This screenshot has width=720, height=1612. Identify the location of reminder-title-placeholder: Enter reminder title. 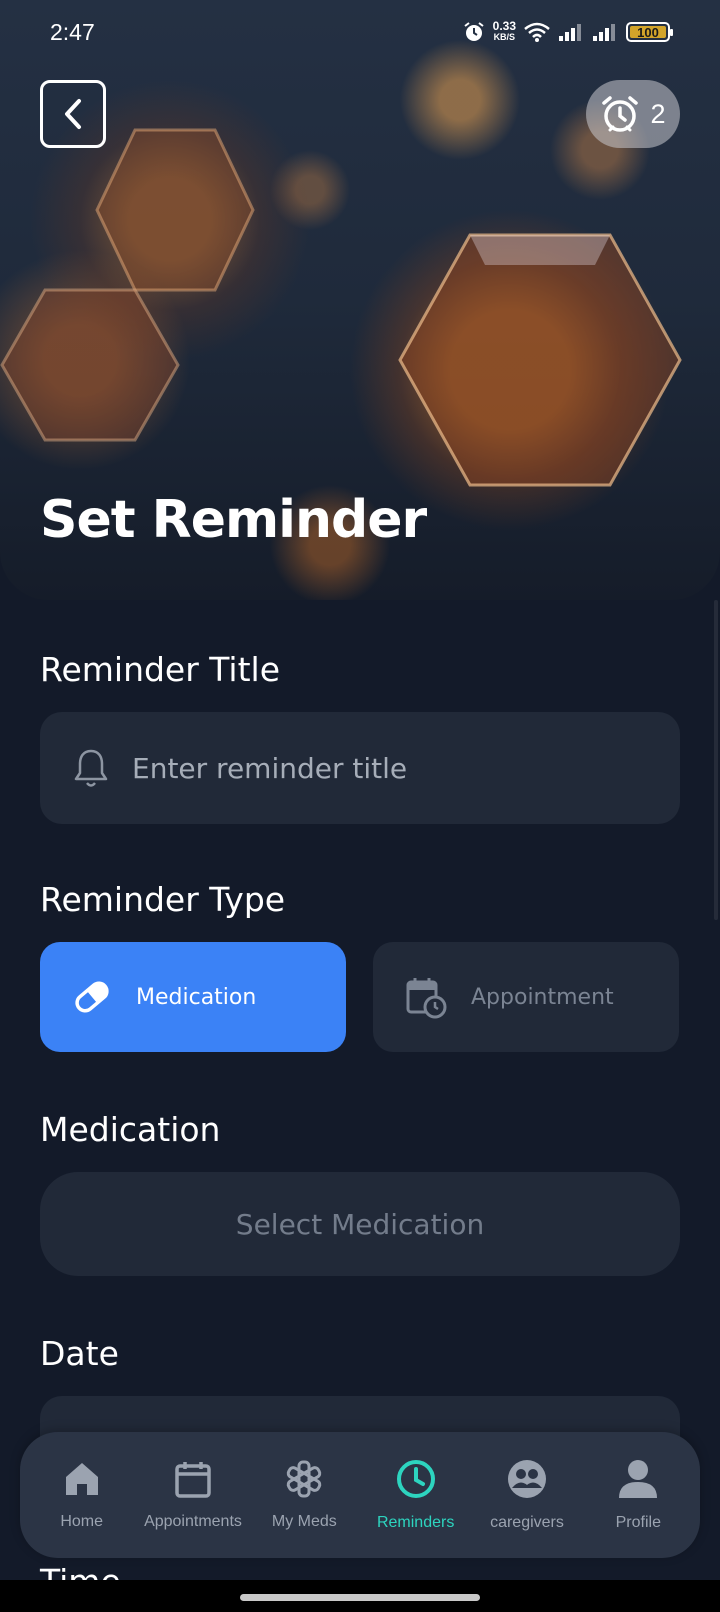
(270, 768).